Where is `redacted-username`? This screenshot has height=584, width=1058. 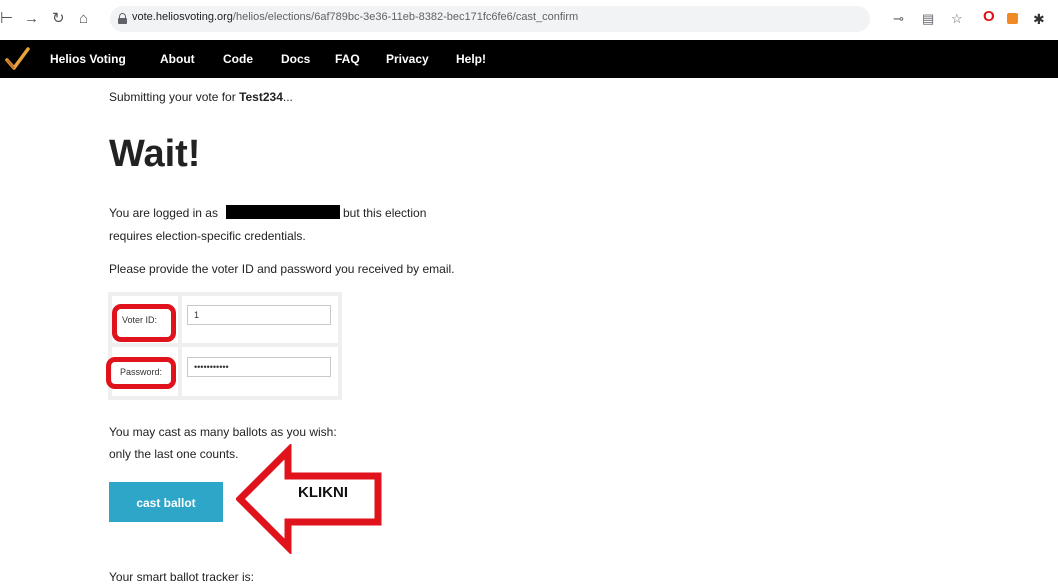
redacted-username is located at coordinates (283, 212).